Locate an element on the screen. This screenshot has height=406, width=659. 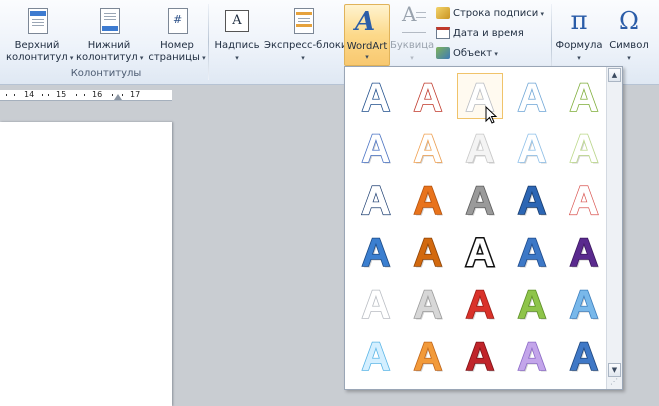
scroll-down-button: ▼ is located at coordinates (614, 370).